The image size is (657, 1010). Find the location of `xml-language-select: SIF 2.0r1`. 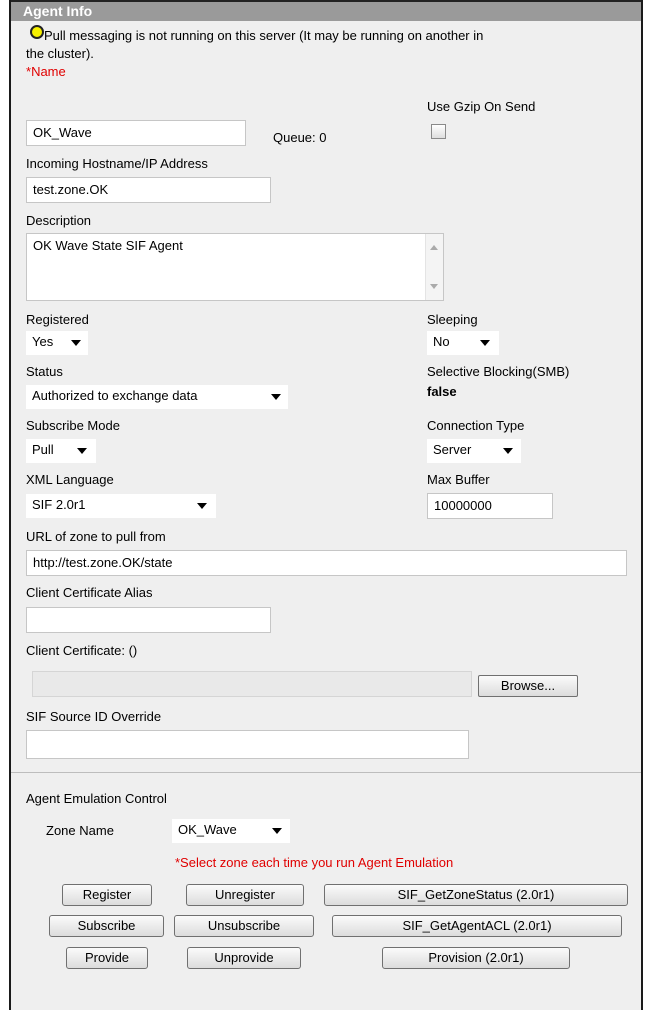

xml-language-select: SIF 2.0r1 is located at coordinates (121, 506).